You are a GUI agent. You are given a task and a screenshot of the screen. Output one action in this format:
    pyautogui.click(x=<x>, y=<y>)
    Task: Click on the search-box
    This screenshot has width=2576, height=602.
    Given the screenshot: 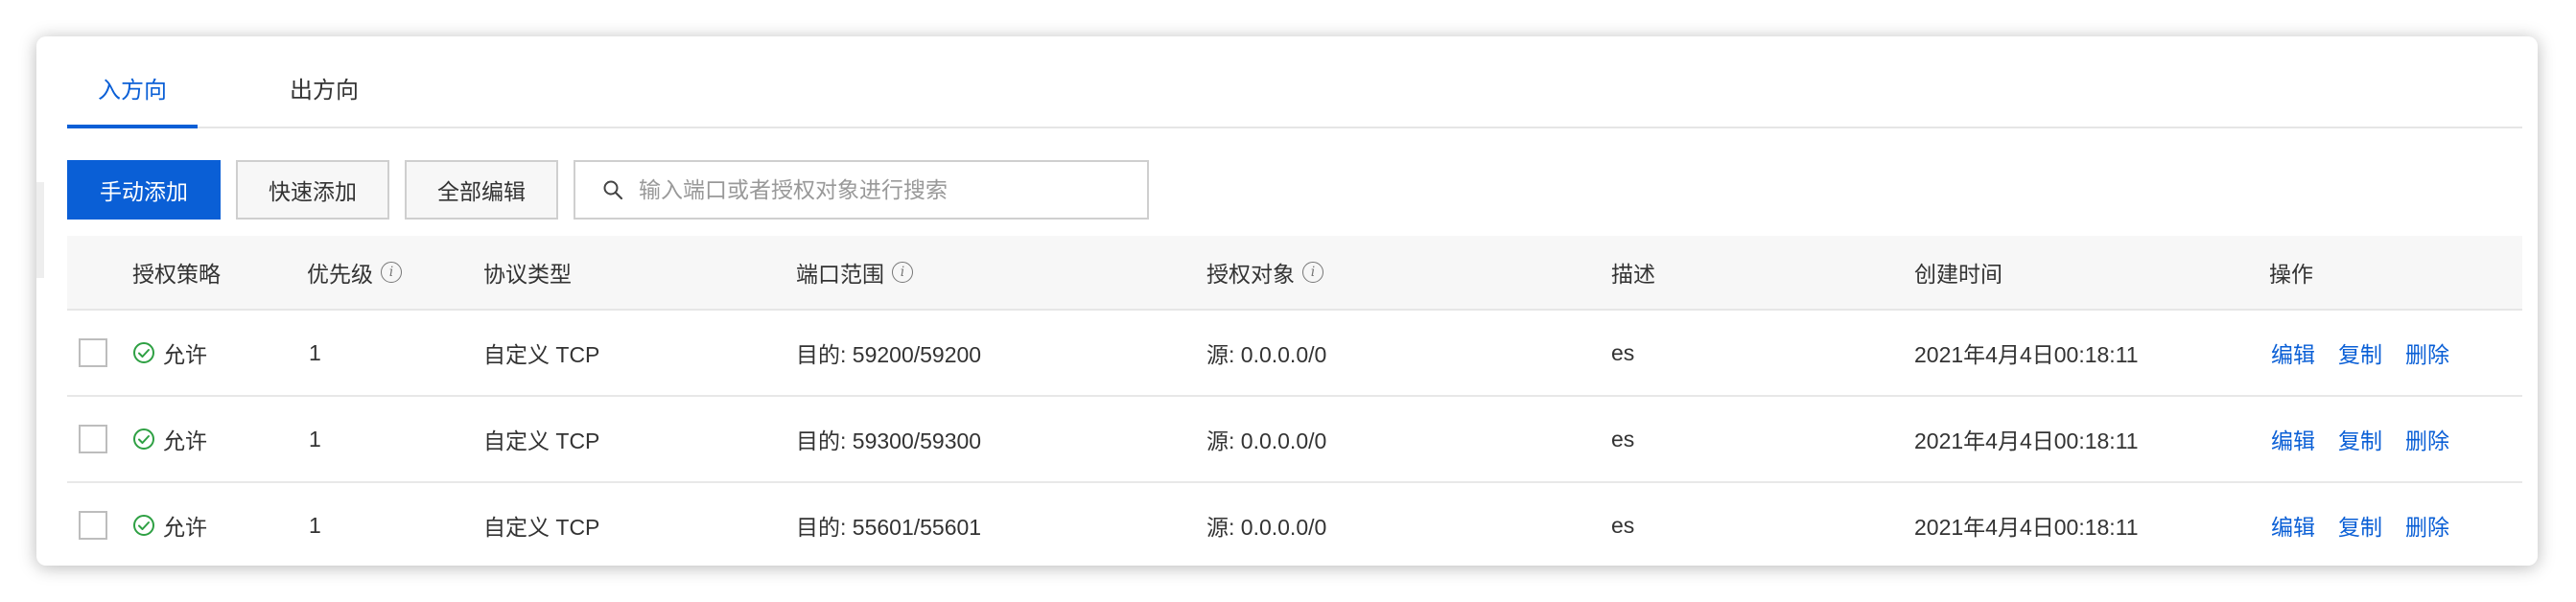 What is the action you would take?
    pyautogui.click(x=861, y=190)
    